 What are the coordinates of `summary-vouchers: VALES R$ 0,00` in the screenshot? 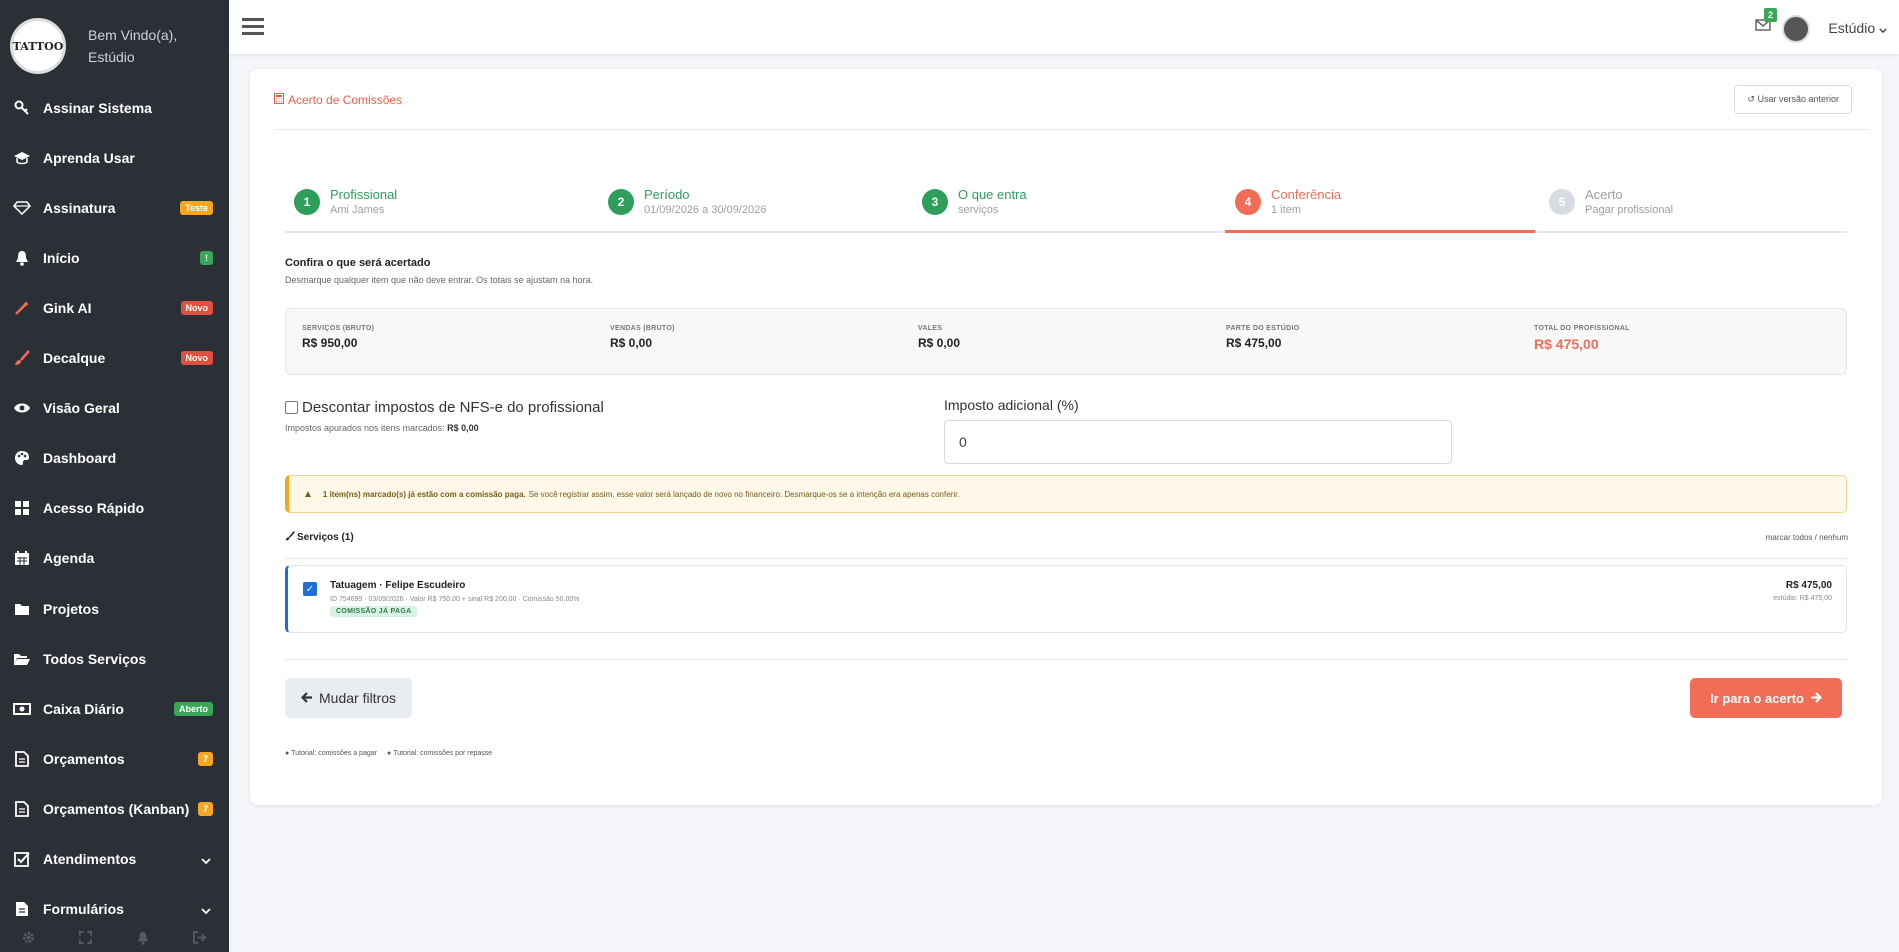 It's located at (939, 337).